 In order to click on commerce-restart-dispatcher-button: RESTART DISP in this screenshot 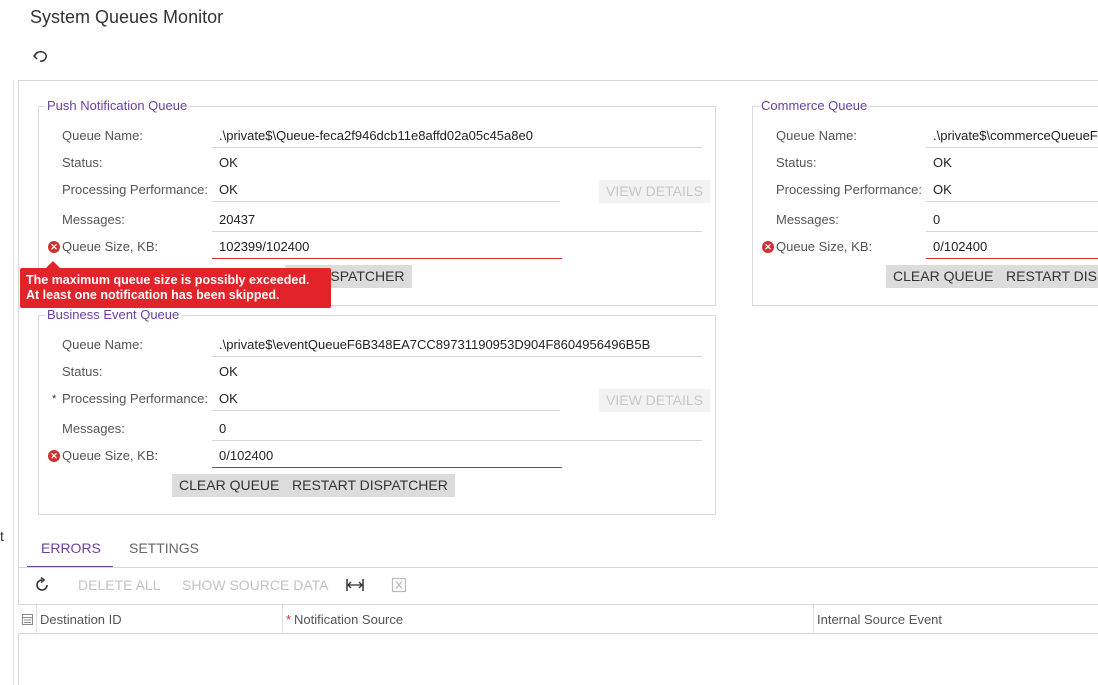, I will do `click(1048, 276)`.